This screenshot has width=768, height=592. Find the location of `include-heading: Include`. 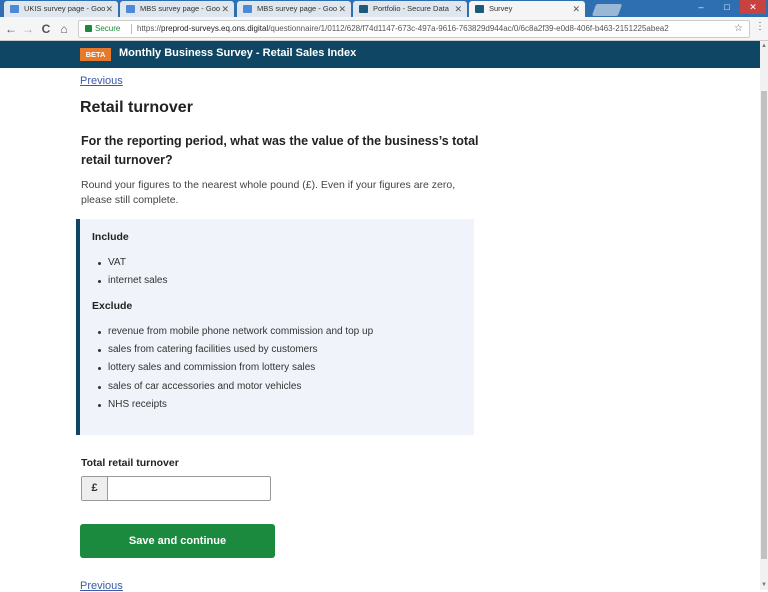

include-heading: Include is located at coordinates (110, 237).